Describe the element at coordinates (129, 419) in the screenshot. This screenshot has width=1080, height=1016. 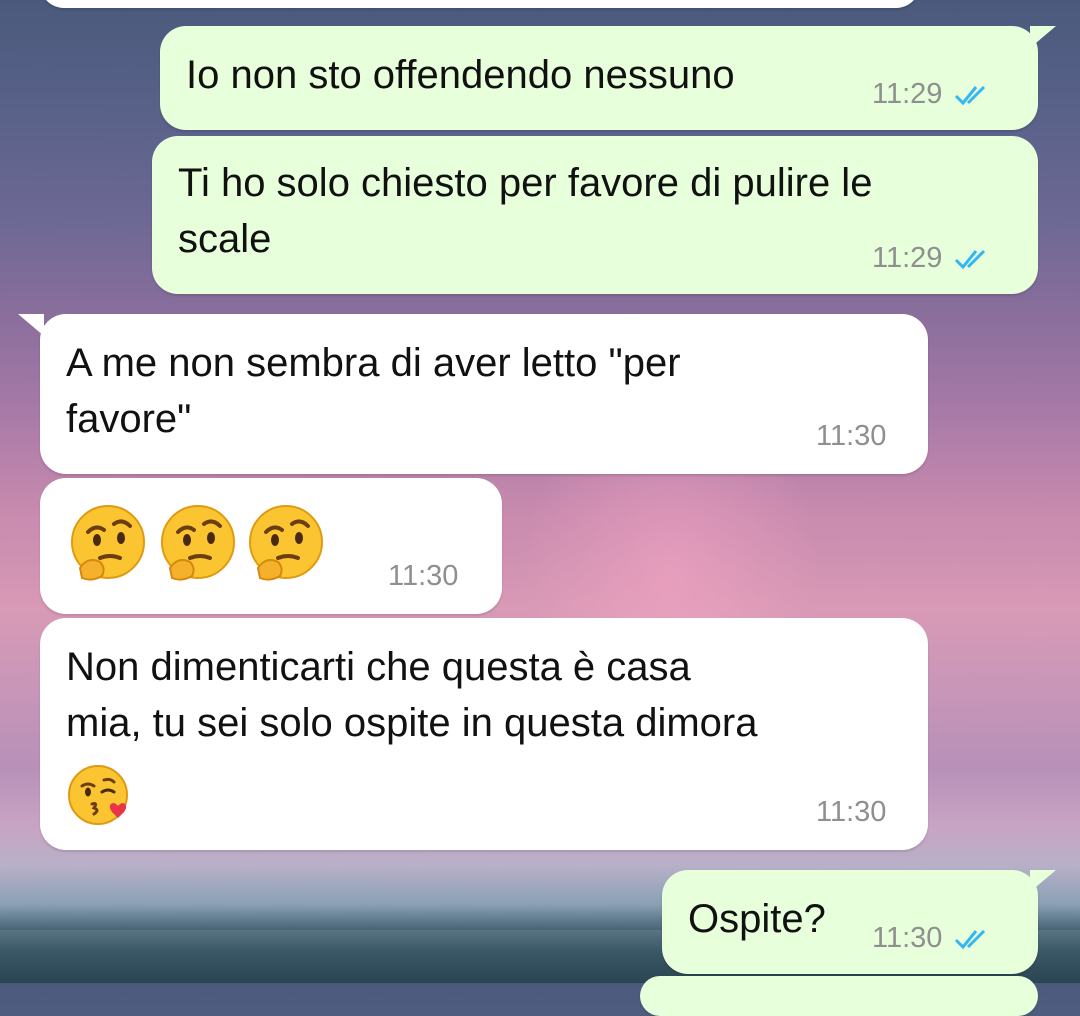
I see `message-text-line2: favore"` at that location.